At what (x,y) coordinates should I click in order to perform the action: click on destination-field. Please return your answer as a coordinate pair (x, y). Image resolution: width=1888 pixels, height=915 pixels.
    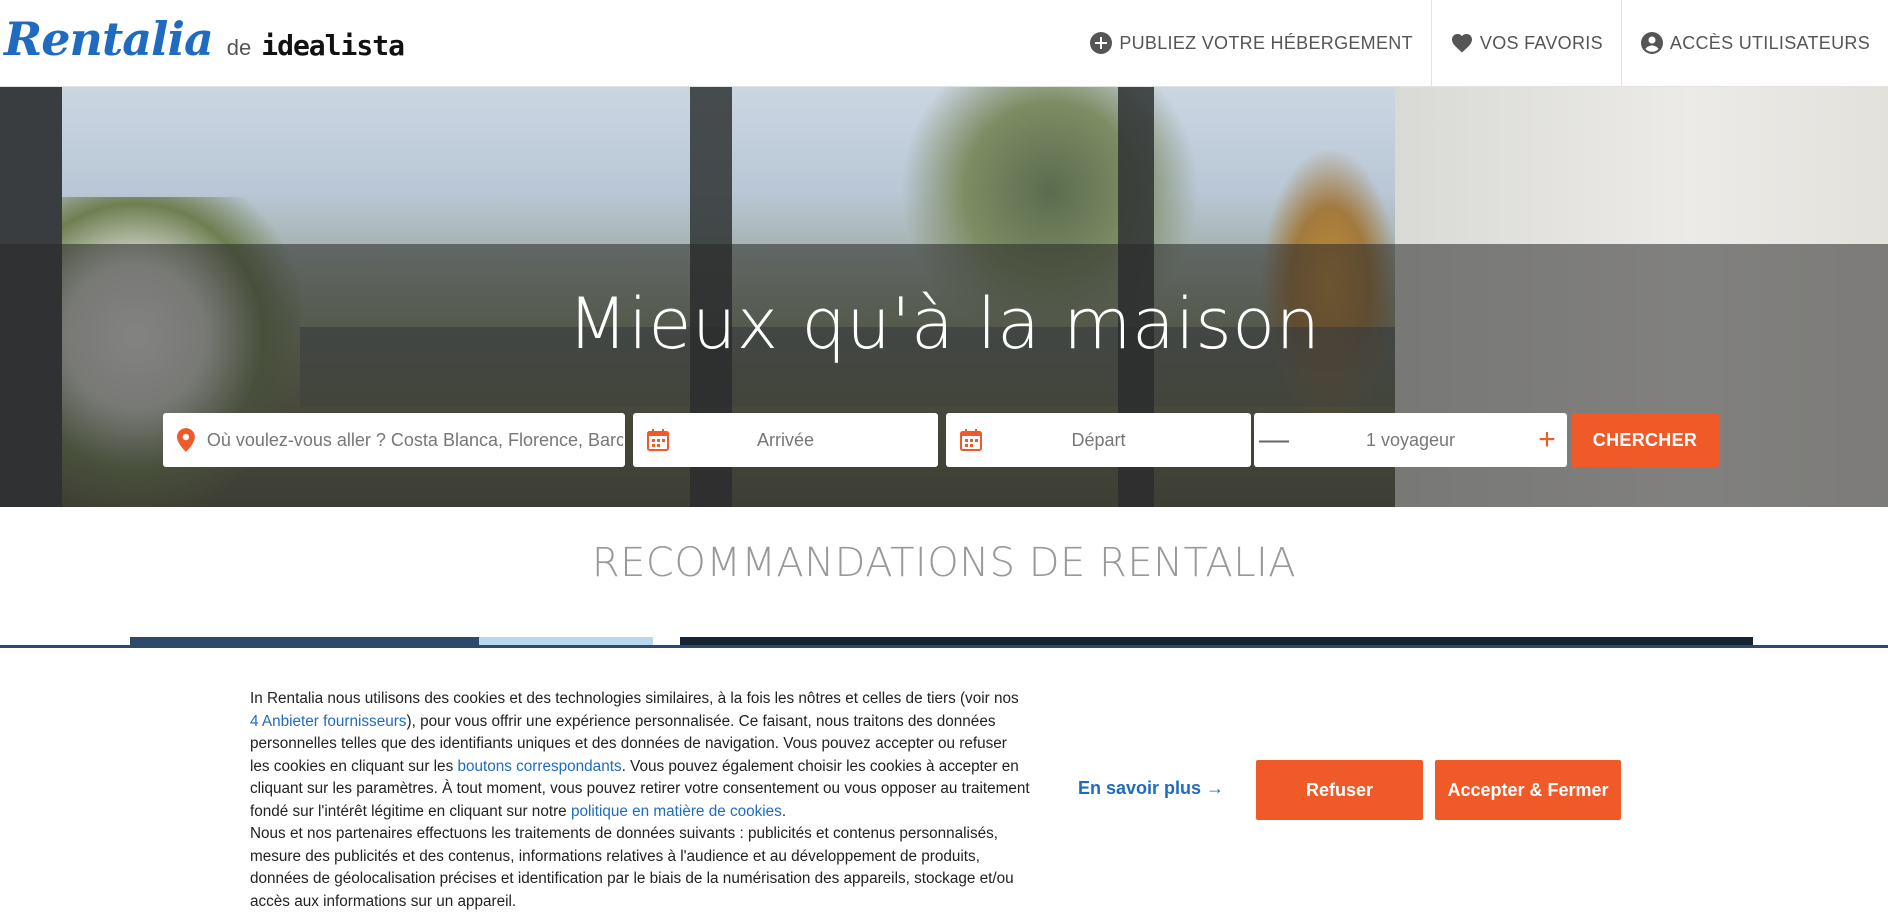
    Looking at the image, I should click on (394, 440).